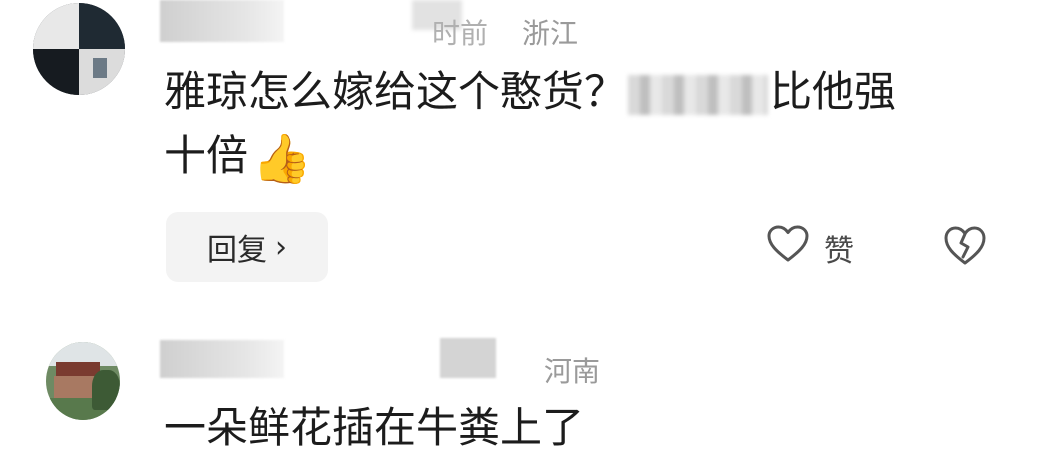 The width and height of the screenshot is (1041, 461). I want to click on reply-label: 回复, so click(237, 250).